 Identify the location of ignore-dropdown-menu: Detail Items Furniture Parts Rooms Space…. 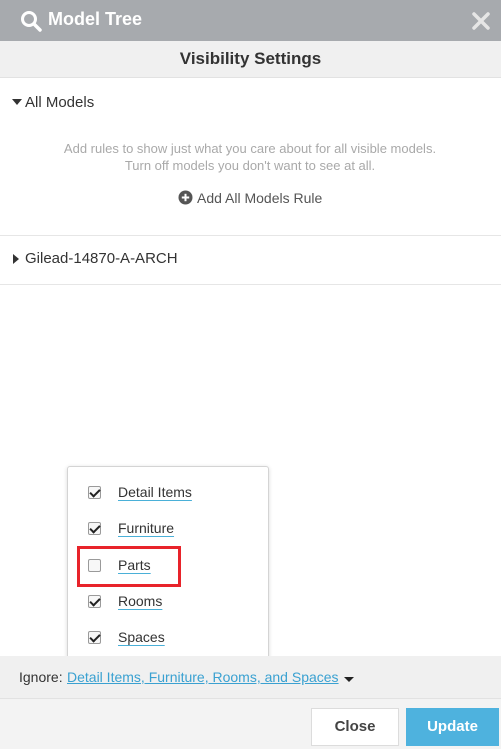
(168, 564).